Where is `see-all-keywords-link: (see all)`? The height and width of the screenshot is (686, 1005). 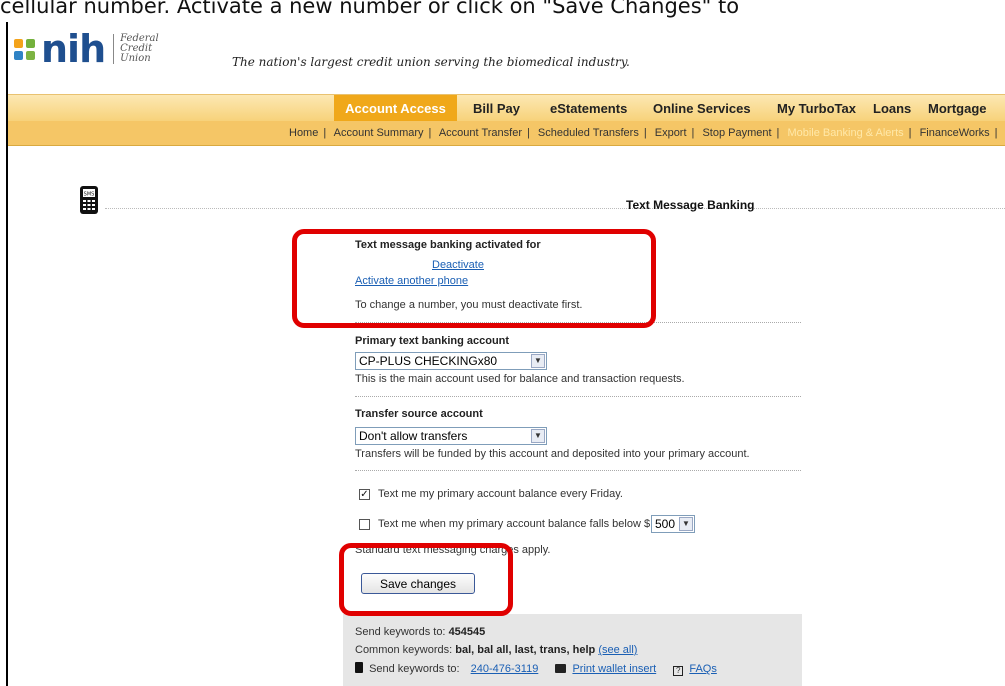
see-all-keywords-link: (see all) is located at coordinates (617, 650).